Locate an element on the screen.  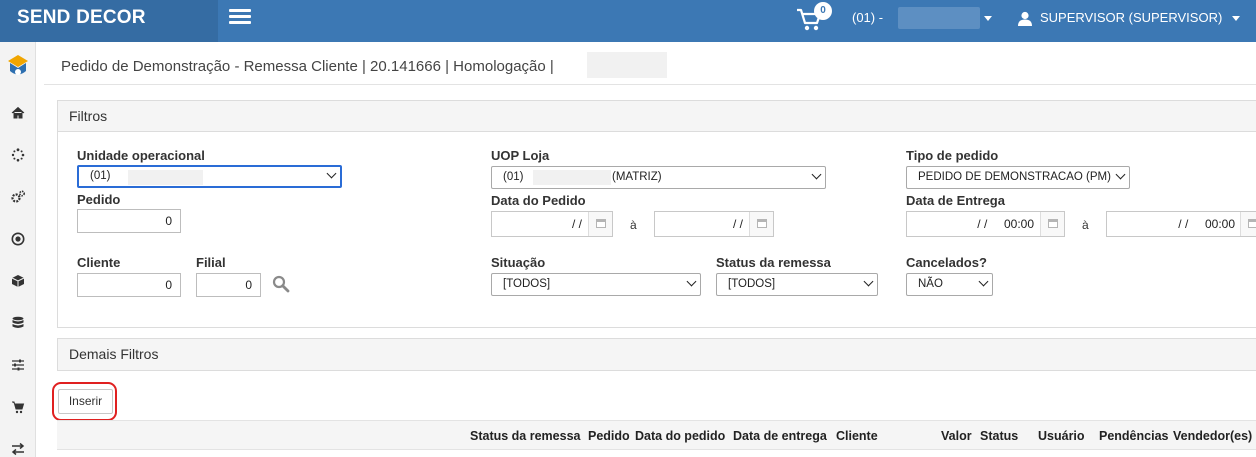
data-entrega-from-input: / / 00:00 is located at coordinates (985, 224).